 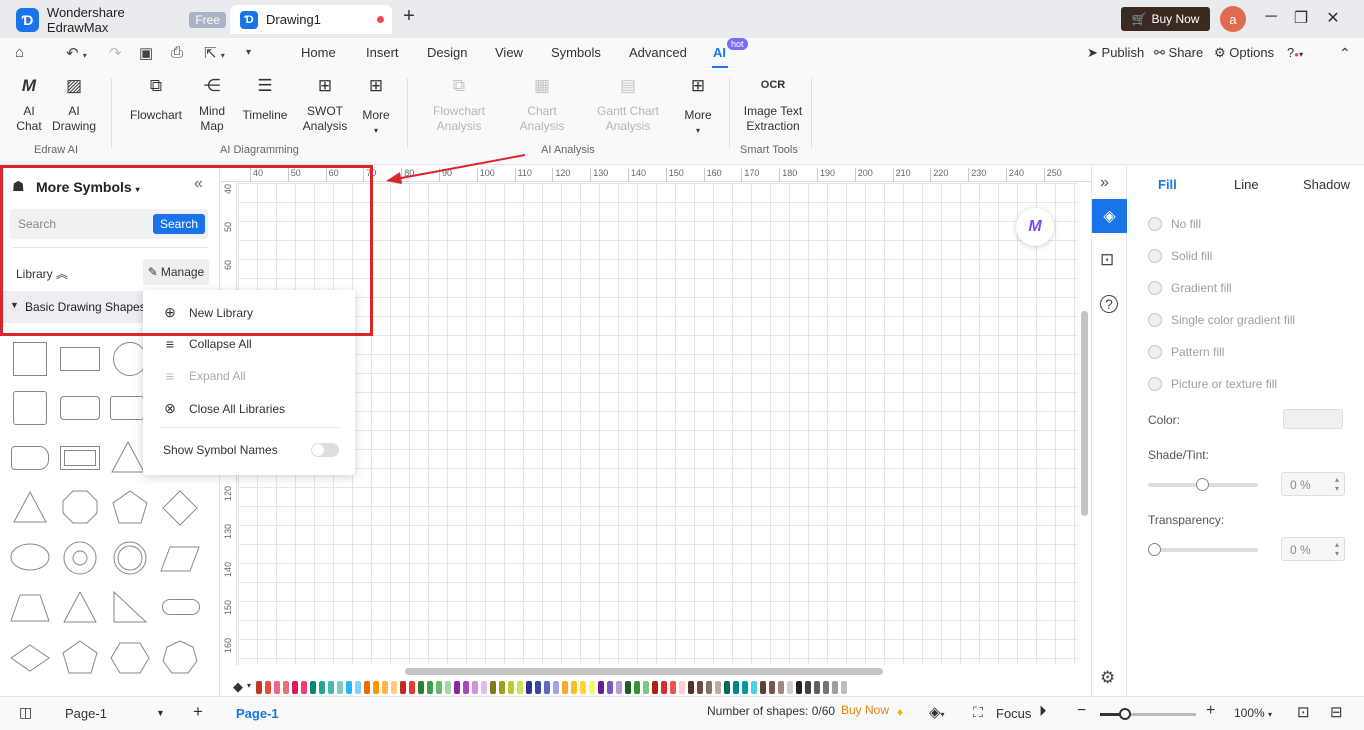 I want to click on zoom-slider-knob, so click(x=1125, y=714).